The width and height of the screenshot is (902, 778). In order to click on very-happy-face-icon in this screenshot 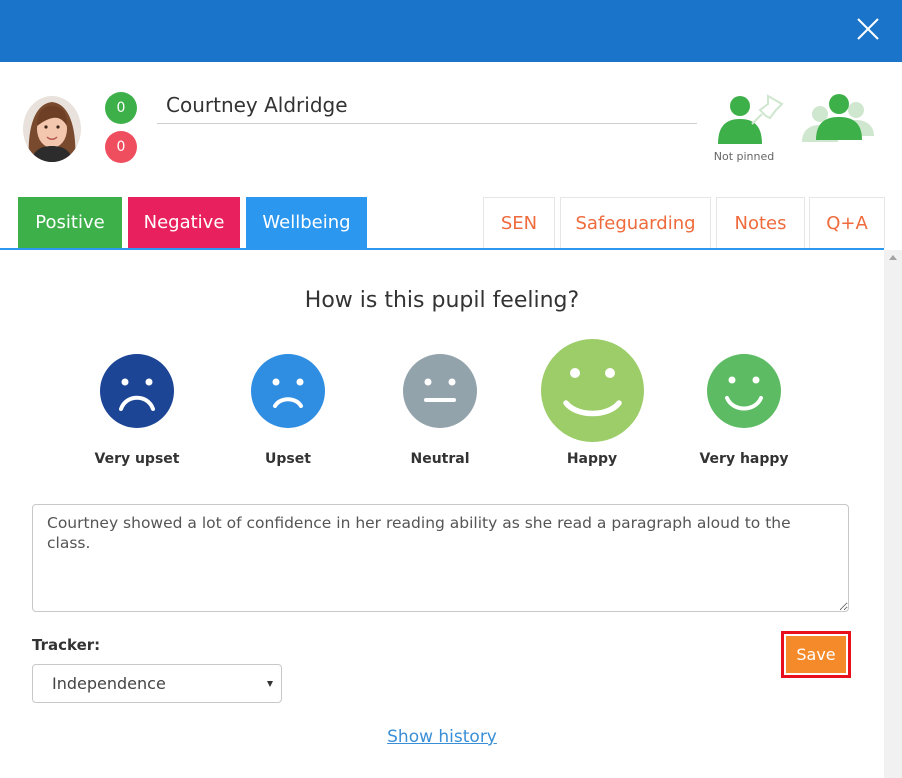, I will do `click(744, 391)`.